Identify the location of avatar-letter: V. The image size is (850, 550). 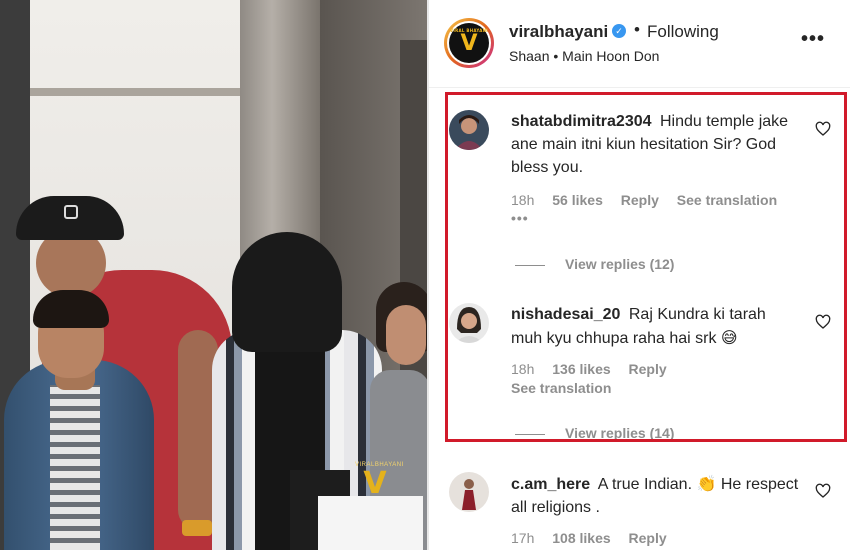
(469, 43).